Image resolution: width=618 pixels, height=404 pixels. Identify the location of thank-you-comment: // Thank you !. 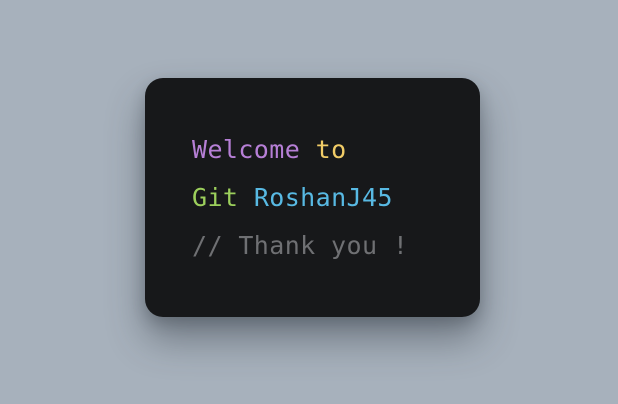
(300, 245).